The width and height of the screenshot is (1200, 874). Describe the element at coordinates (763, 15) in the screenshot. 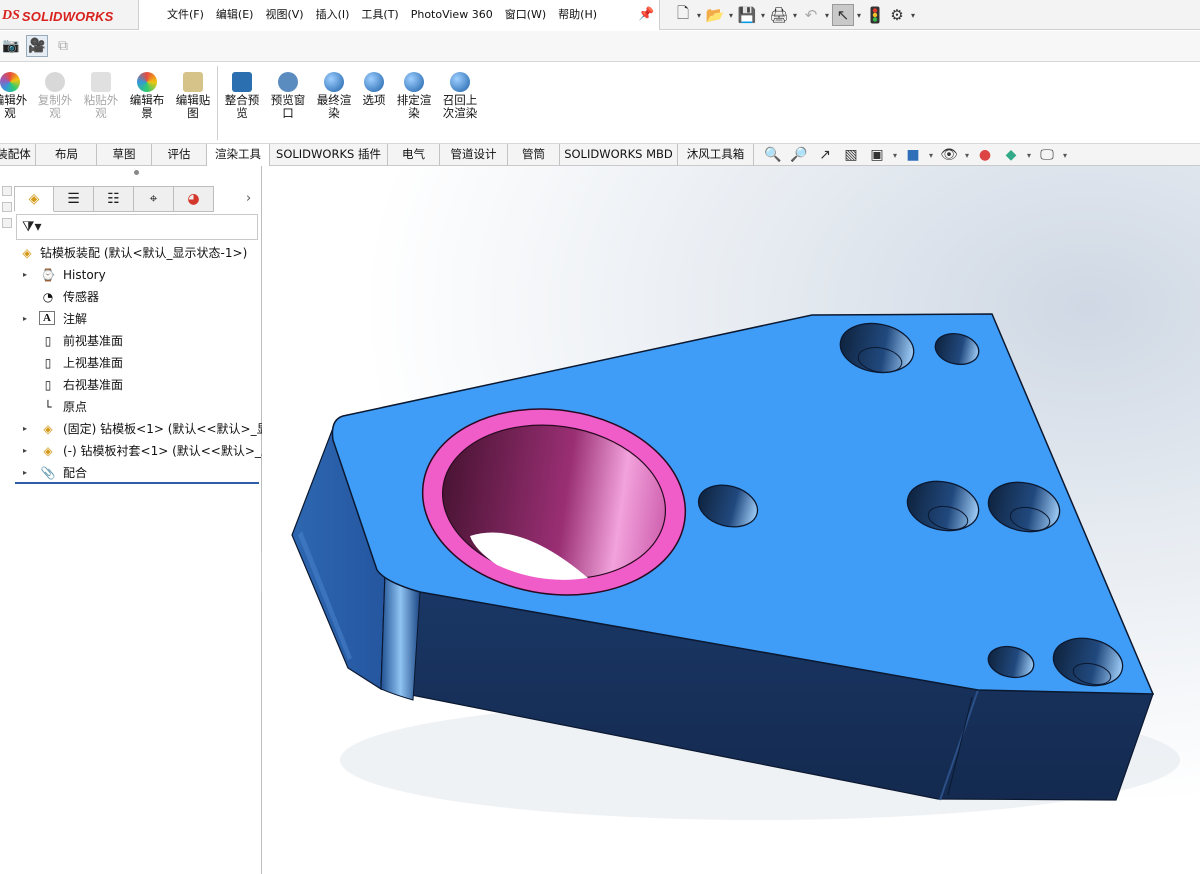

I see `save-dropdown-icon: ▾` at that location.